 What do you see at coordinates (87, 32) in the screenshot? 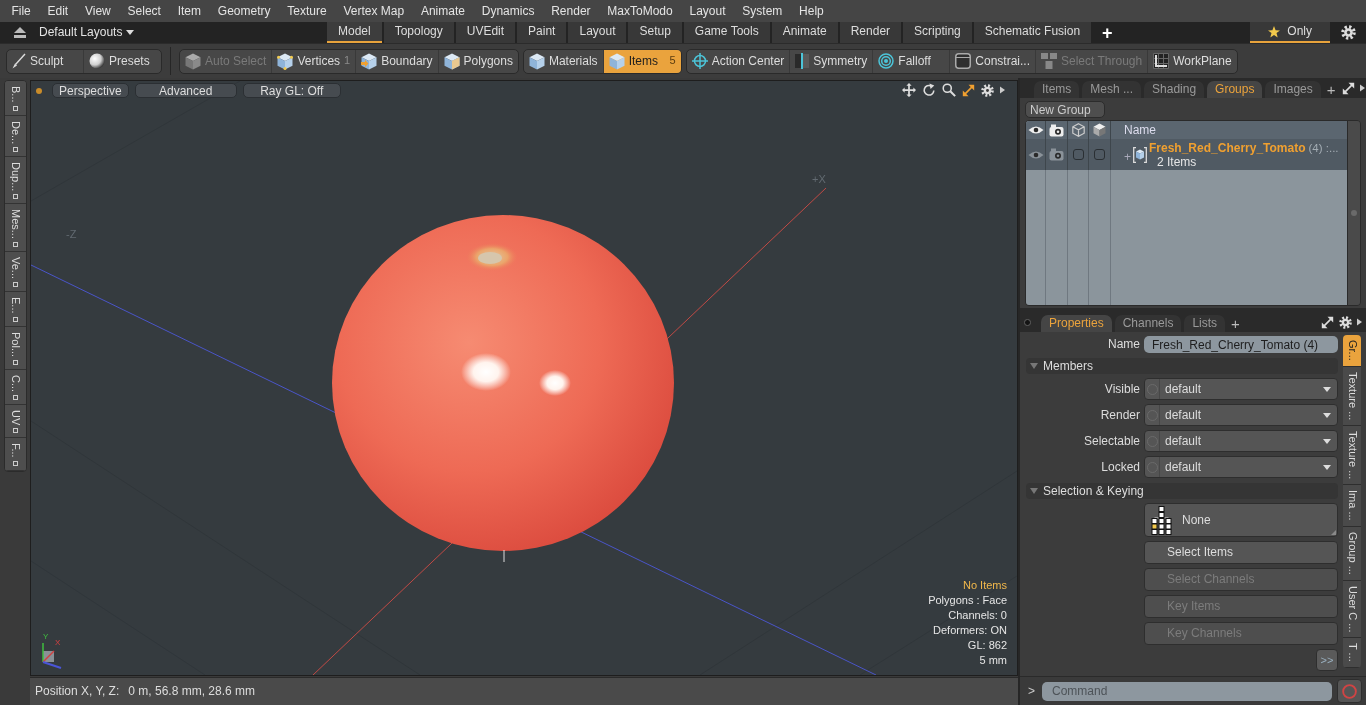
I see `layout-dropdown: Default Layouts` at bounding box center [87, 32].